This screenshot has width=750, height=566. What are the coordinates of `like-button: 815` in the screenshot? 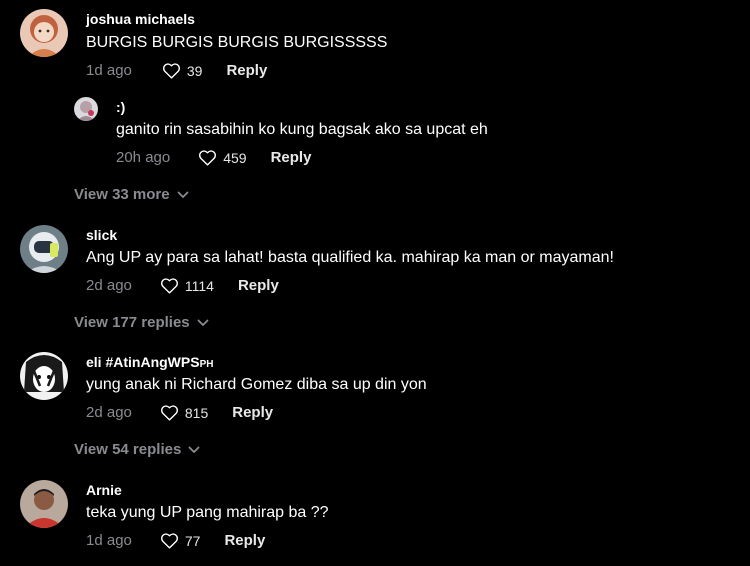 It's located at (184, 412).